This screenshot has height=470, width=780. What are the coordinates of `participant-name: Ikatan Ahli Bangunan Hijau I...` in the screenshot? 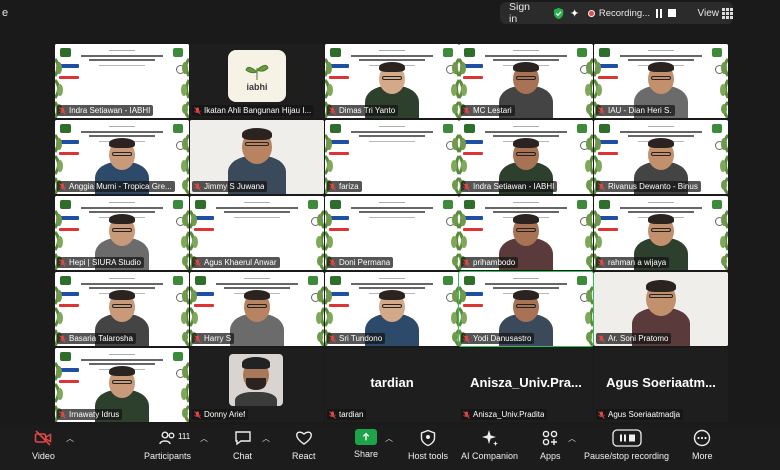 It's located at (258, 110).